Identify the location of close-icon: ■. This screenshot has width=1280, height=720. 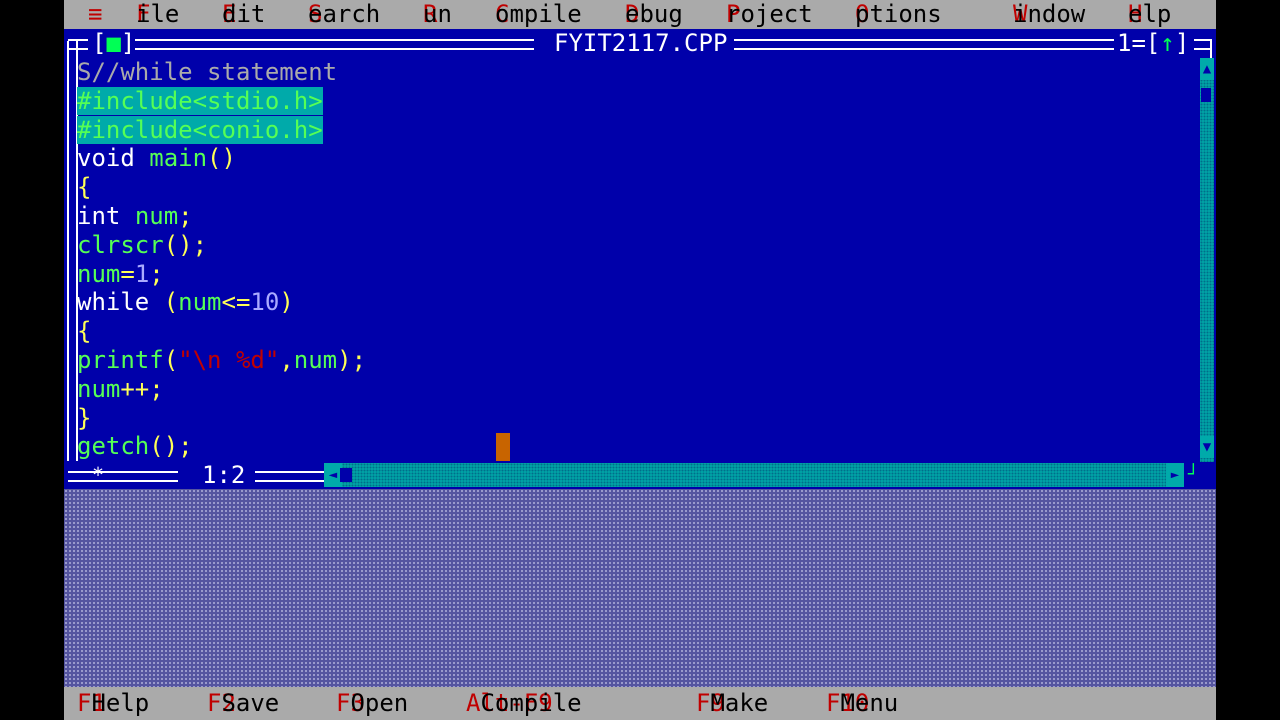
(113, 43).